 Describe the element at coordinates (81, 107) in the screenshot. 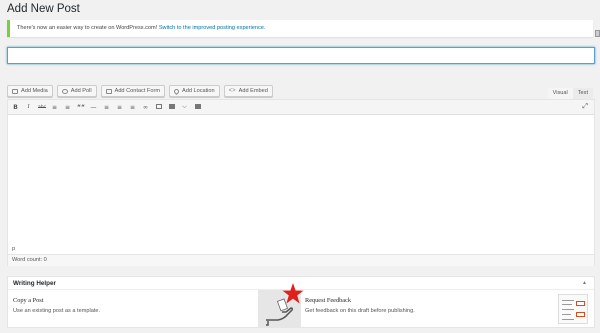

I see `blockquote-button: ““` at that location.